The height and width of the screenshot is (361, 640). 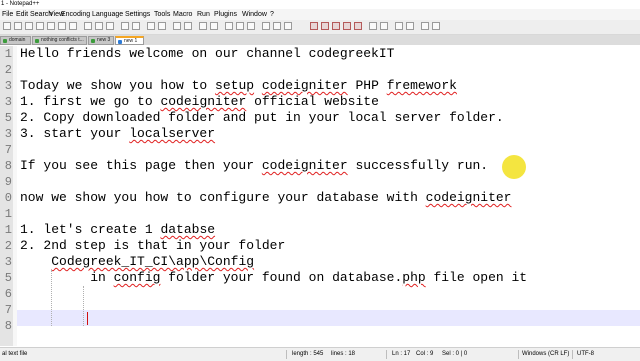 What do you see at coordinates (15, 196) in the screenshot?
I see `fold-margin` at bounding box center [15, 196].